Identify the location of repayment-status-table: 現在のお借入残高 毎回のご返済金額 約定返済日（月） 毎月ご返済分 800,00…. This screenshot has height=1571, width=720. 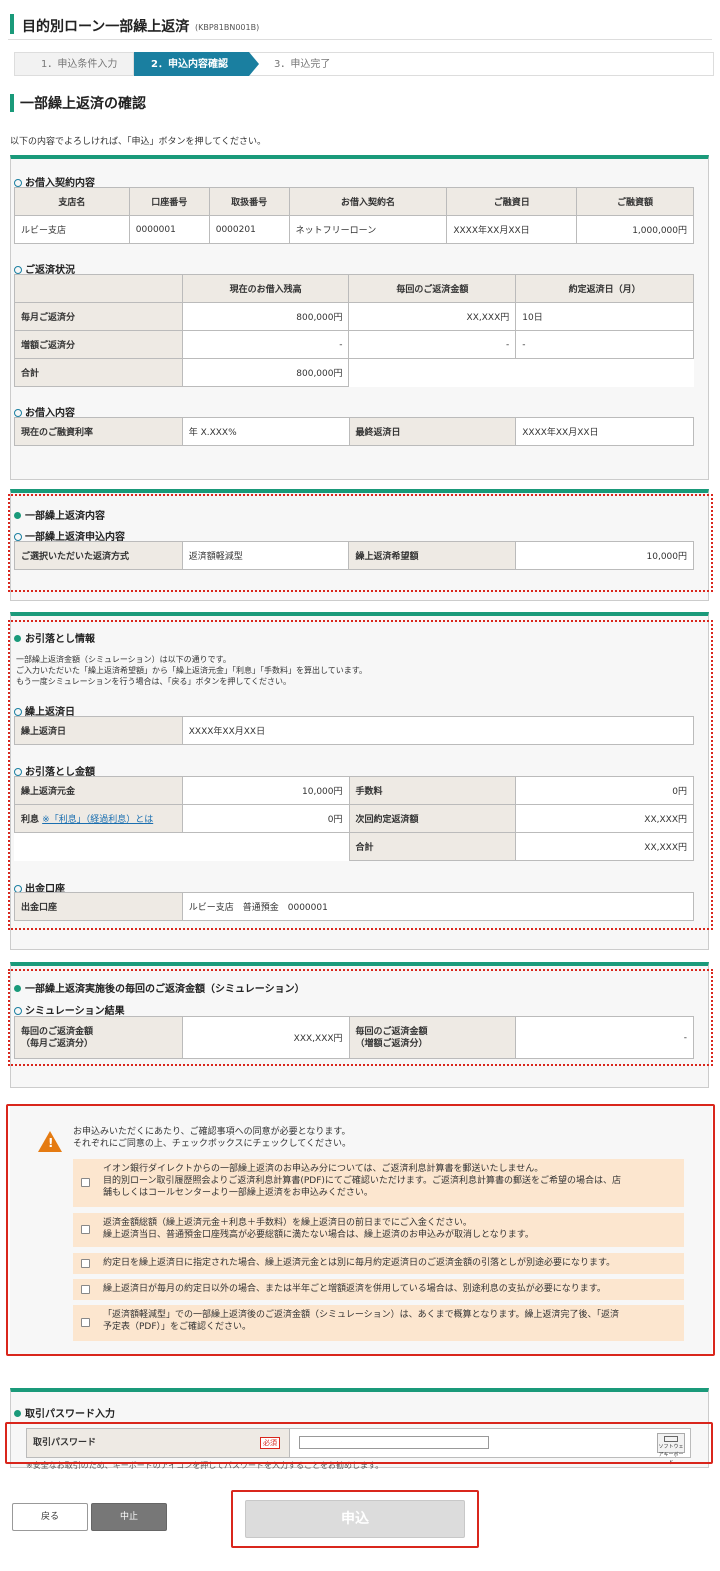
(354, 330).